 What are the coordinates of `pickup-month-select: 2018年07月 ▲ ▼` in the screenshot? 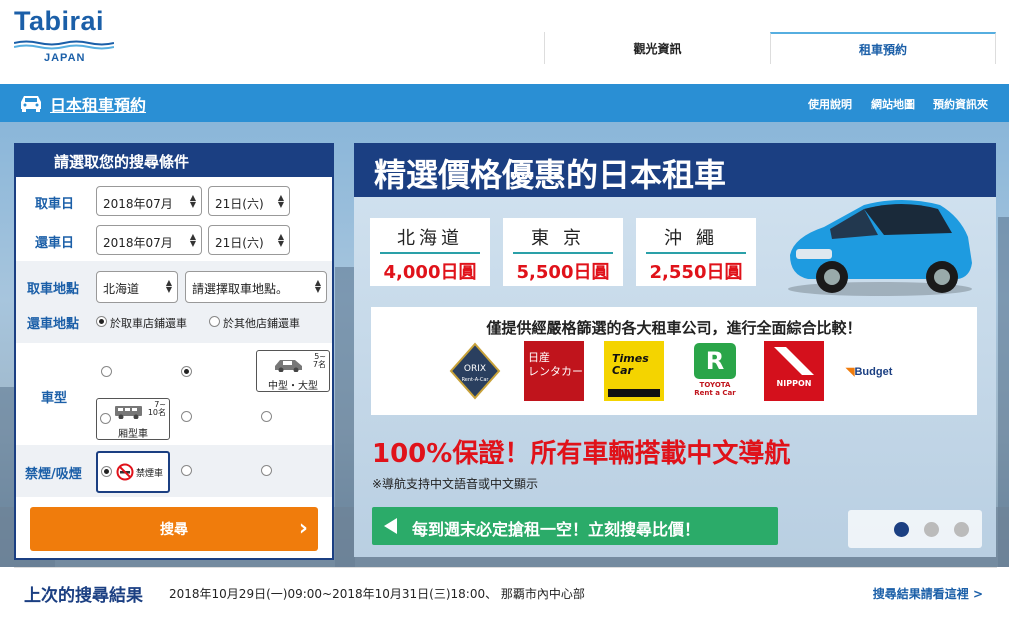 It's located at (149, 201).